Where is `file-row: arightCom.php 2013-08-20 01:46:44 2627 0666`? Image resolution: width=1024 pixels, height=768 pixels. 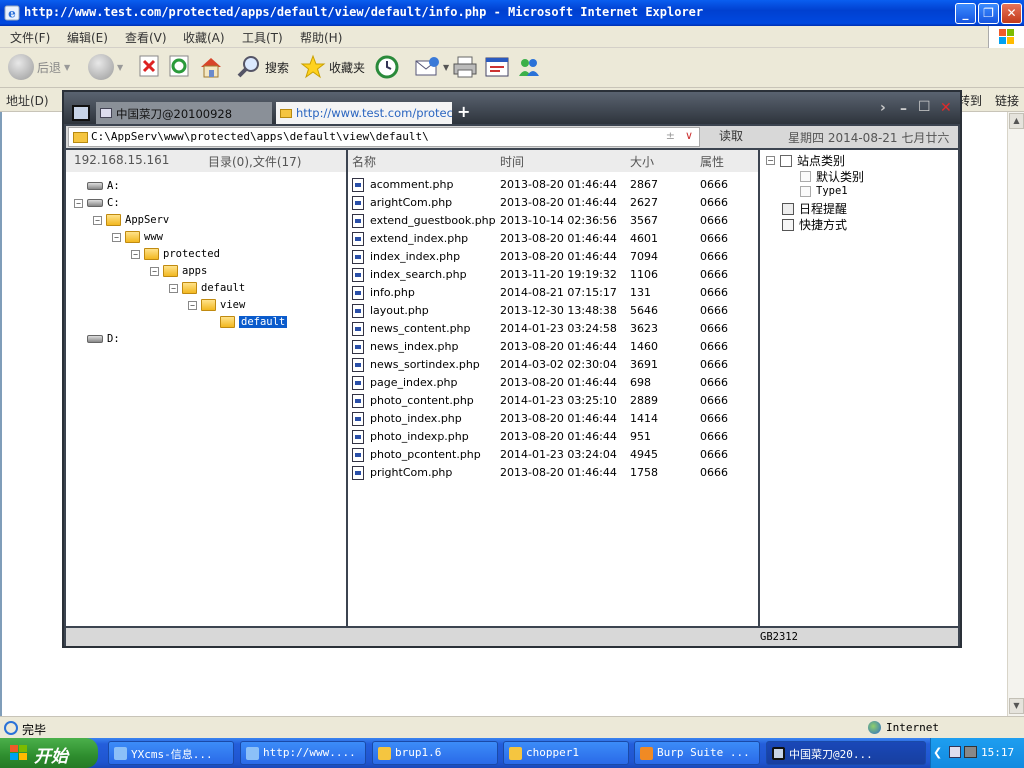
file-row: arightCom.php 2013-08-20 01:46:44 2627 0666 is located at coordinates (553, 203).